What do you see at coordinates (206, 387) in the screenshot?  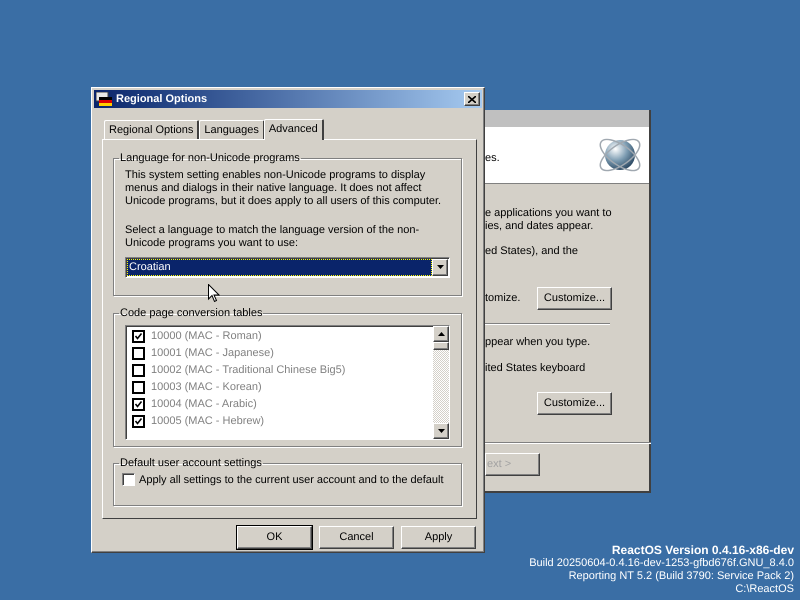 I see `list-item-label: 10003 (MAC - Korean)` at bounding box center [206, 387].